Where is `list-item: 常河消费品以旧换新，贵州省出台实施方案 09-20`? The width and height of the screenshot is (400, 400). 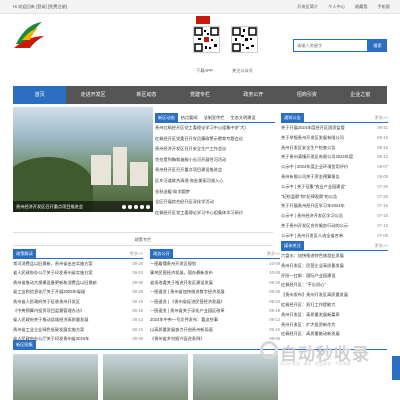 list-item: 常河消费品以旧换新，贵州省出台实施方案 09-20 is located at coordinates (78, 263).